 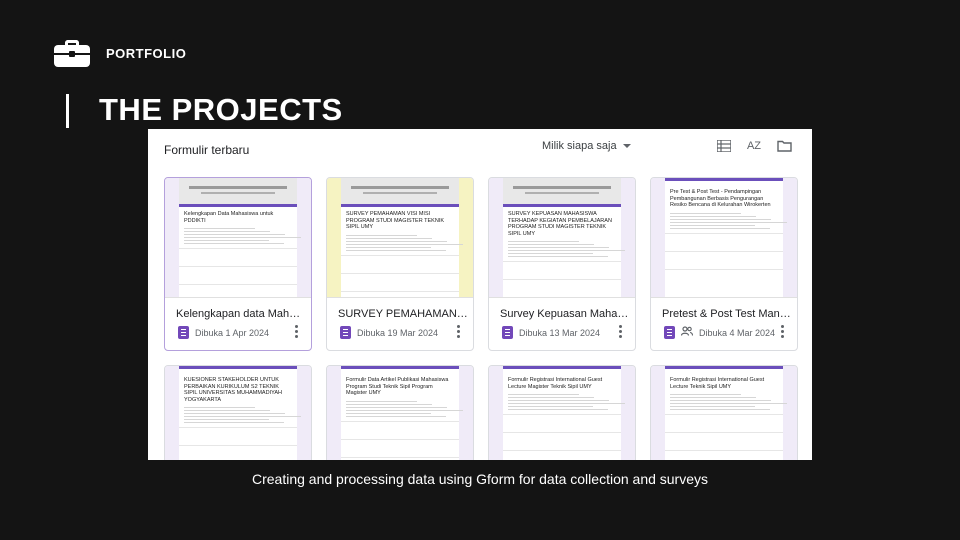 What do you see at coordinates (560, 332) in the screenshot?
I see `opened-date: Dibuka 13 Mar 2024` at bounding box center [560, 332].